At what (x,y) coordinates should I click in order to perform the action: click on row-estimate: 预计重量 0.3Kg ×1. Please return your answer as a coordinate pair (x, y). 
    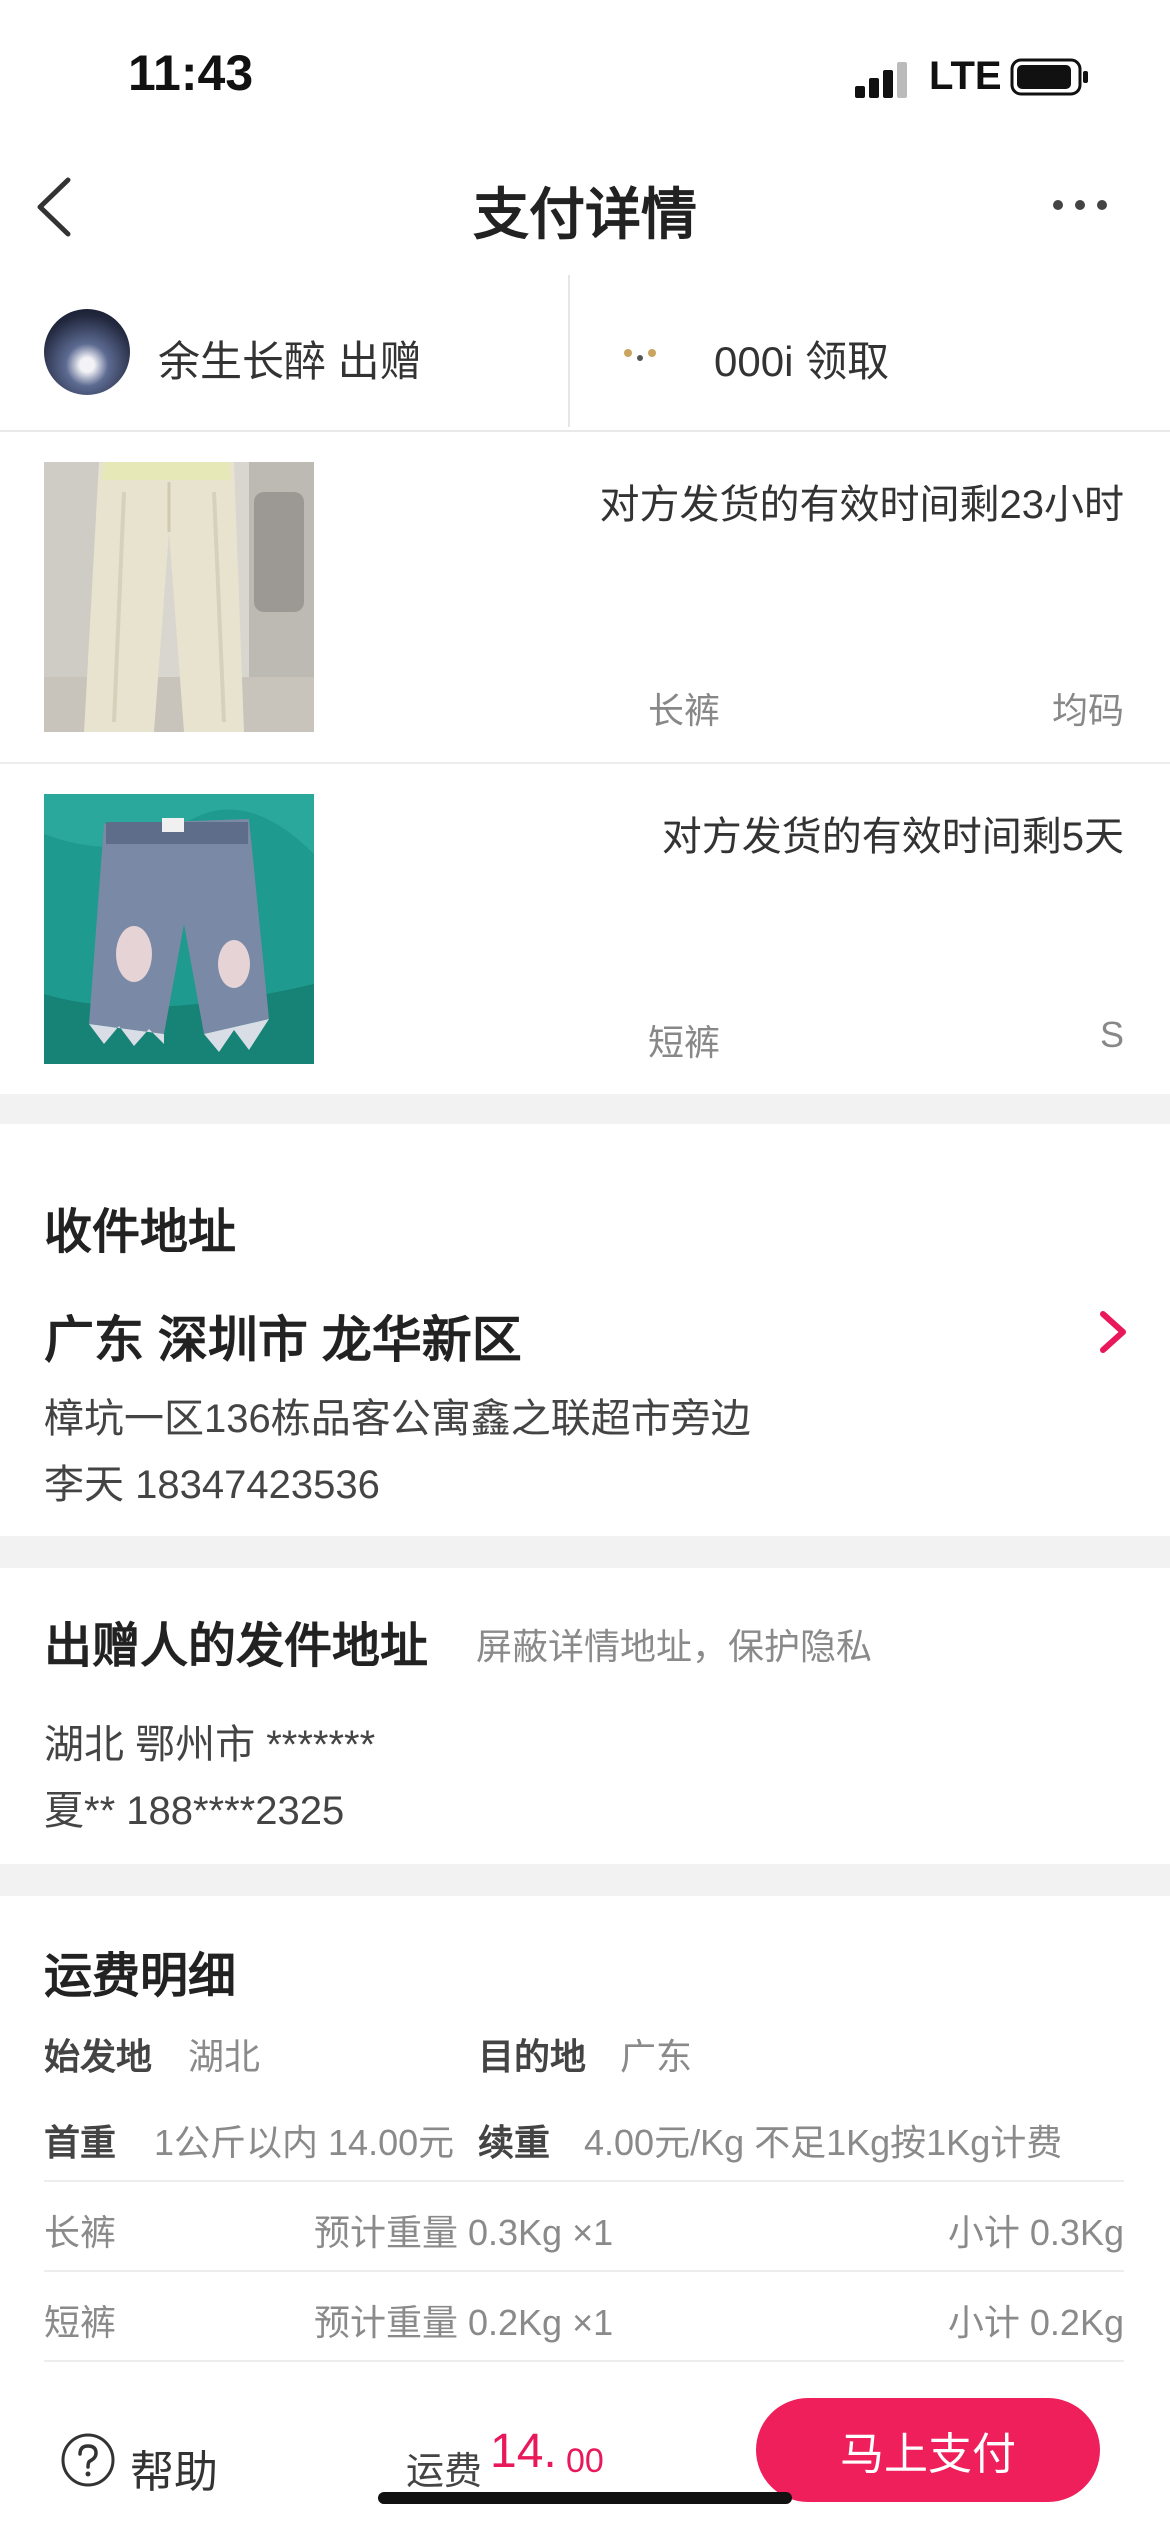
    Looking at the image, I should click on (464, 2232).